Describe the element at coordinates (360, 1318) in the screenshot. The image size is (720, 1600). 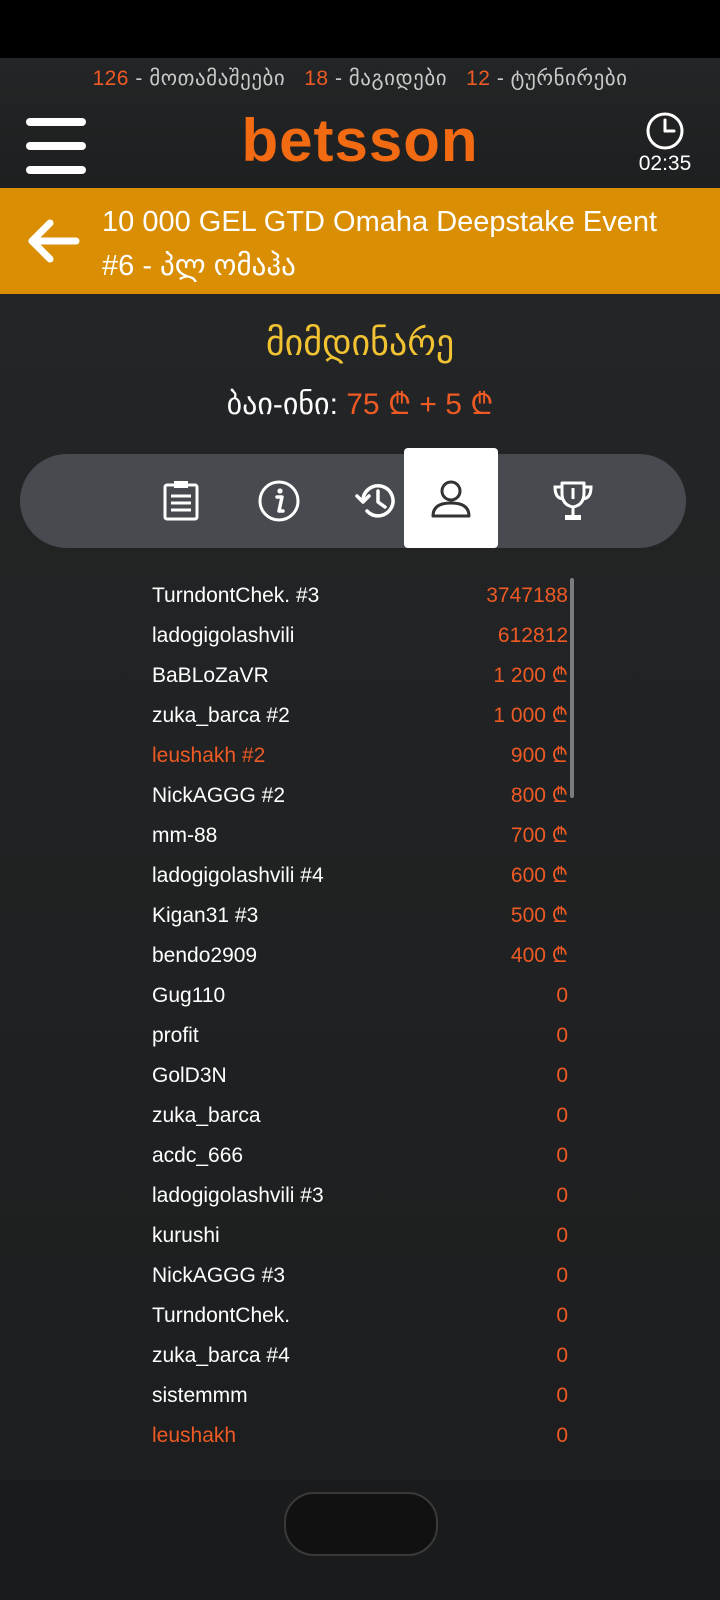
I see `player-row: TurndontChek. 0` at that location.